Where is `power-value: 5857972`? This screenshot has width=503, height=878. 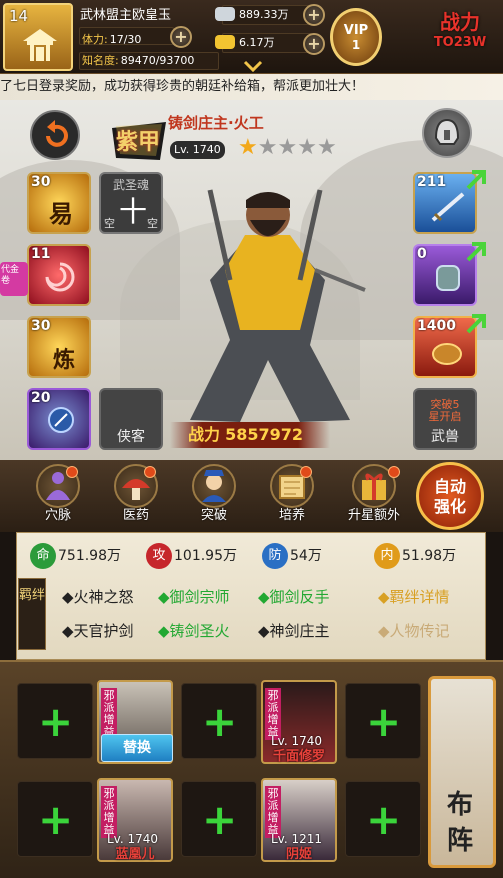
power-value: 5857972 is located at coordinates (264, 434).